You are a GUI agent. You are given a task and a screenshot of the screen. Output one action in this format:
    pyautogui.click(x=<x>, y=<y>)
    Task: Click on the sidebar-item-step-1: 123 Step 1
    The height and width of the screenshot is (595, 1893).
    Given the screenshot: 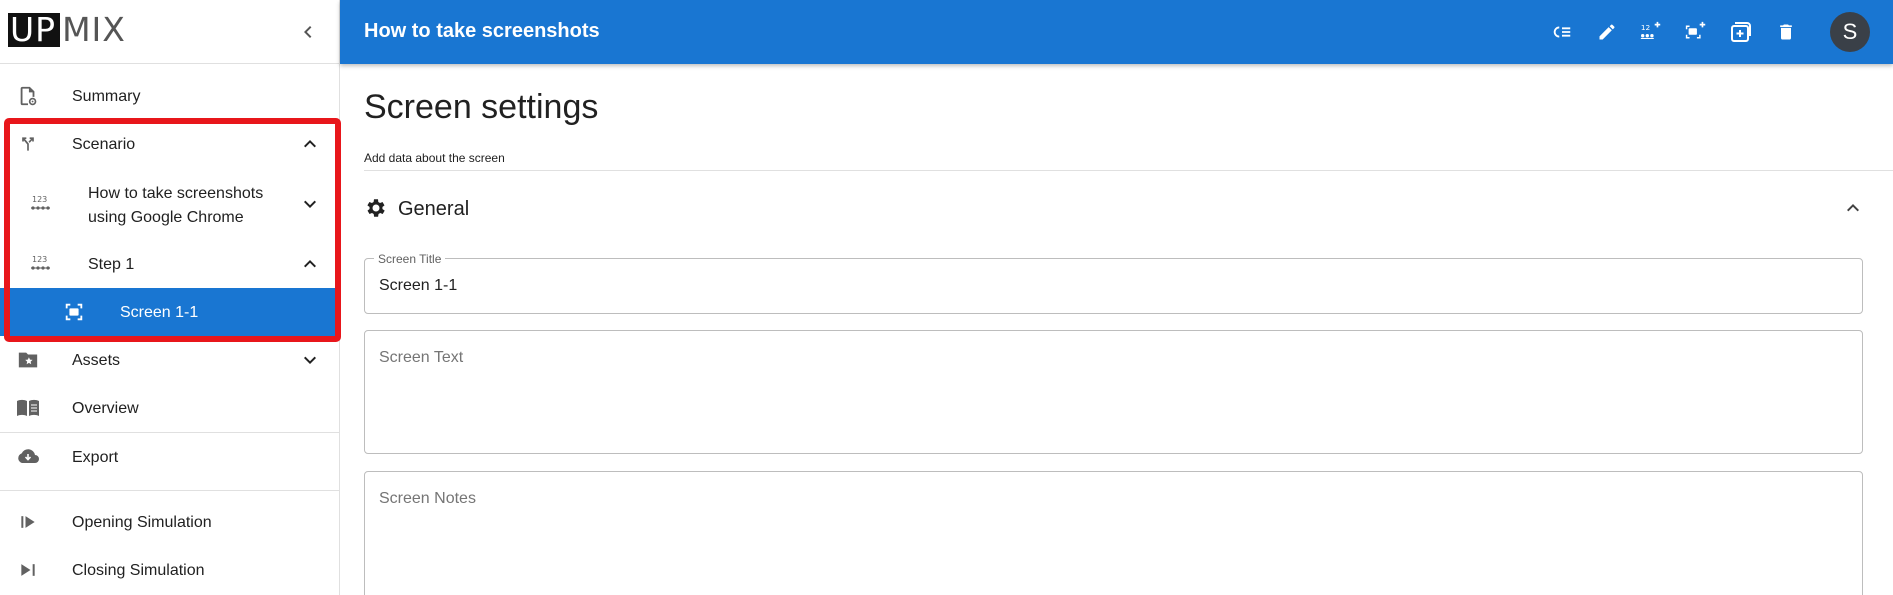 What is the action you would take?
    pyautogui.click(x=169, y=264)
    